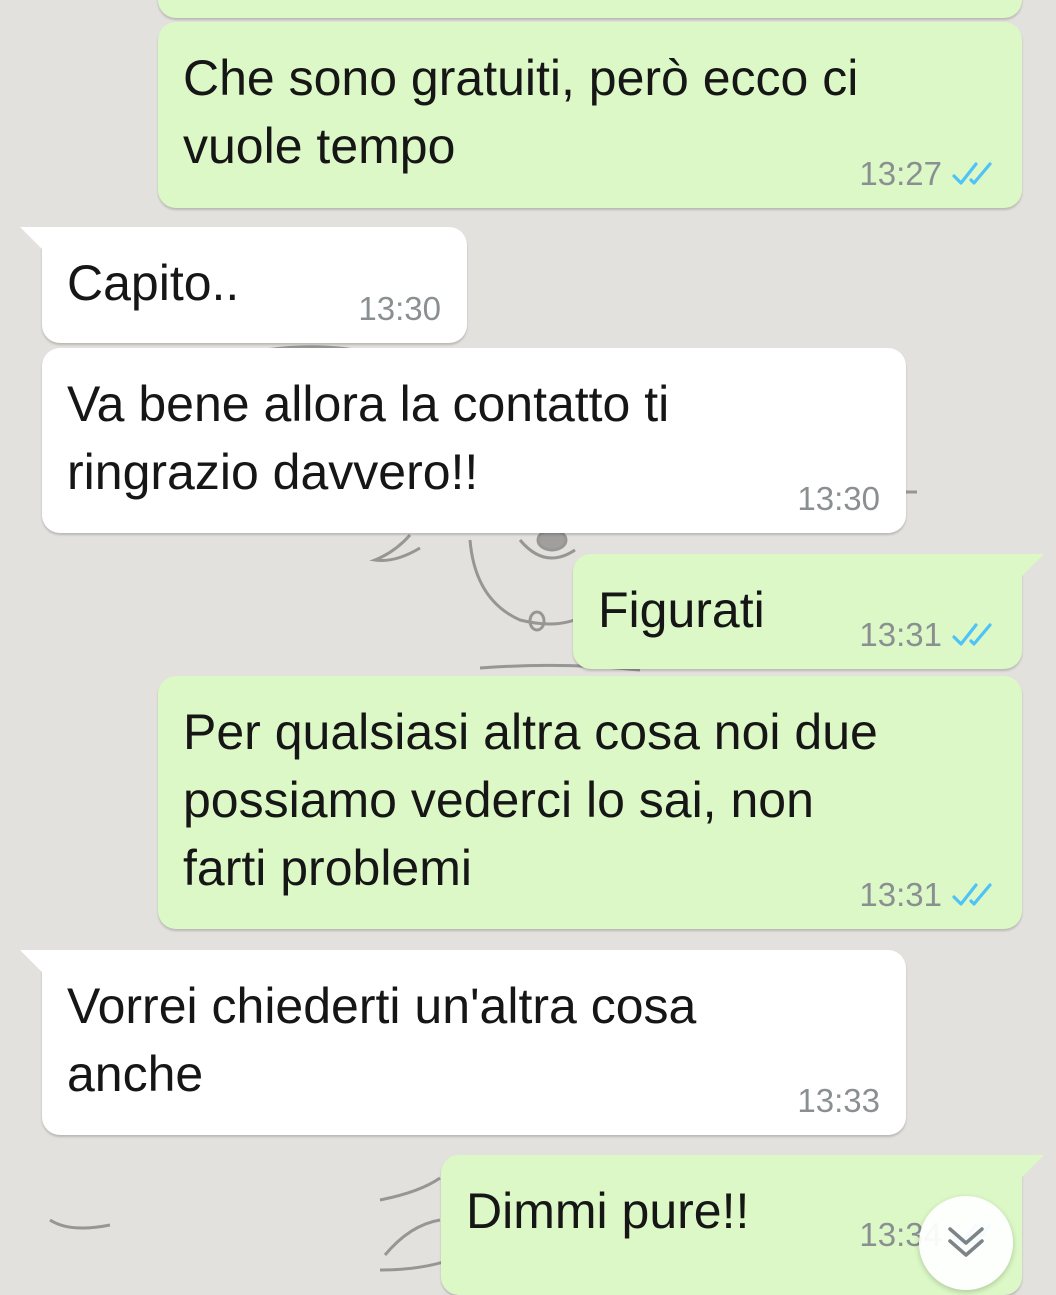 This screenshot has height=1295, width=1056. I want to click on scroll-to-bottom-button, so click(966, 1243).